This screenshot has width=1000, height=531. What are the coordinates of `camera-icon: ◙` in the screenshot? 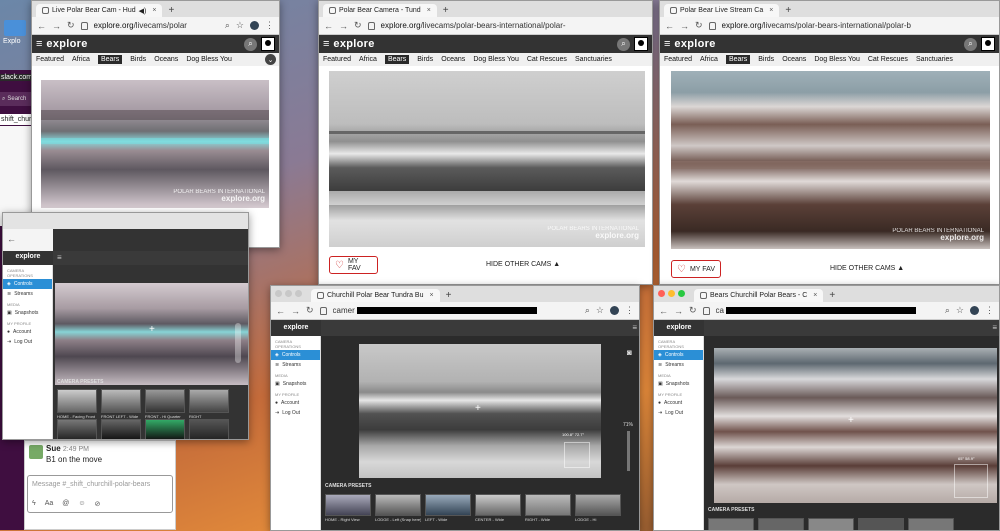 It's located at (629, 352).